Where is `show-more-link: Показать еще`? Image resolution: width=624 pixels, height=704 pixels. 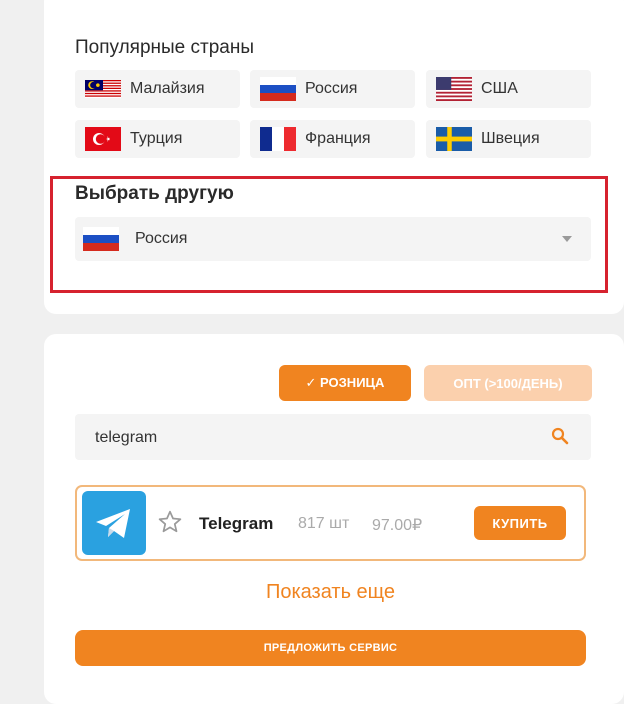 show-more-link: Показать еще is located at coordinates (330, 592).